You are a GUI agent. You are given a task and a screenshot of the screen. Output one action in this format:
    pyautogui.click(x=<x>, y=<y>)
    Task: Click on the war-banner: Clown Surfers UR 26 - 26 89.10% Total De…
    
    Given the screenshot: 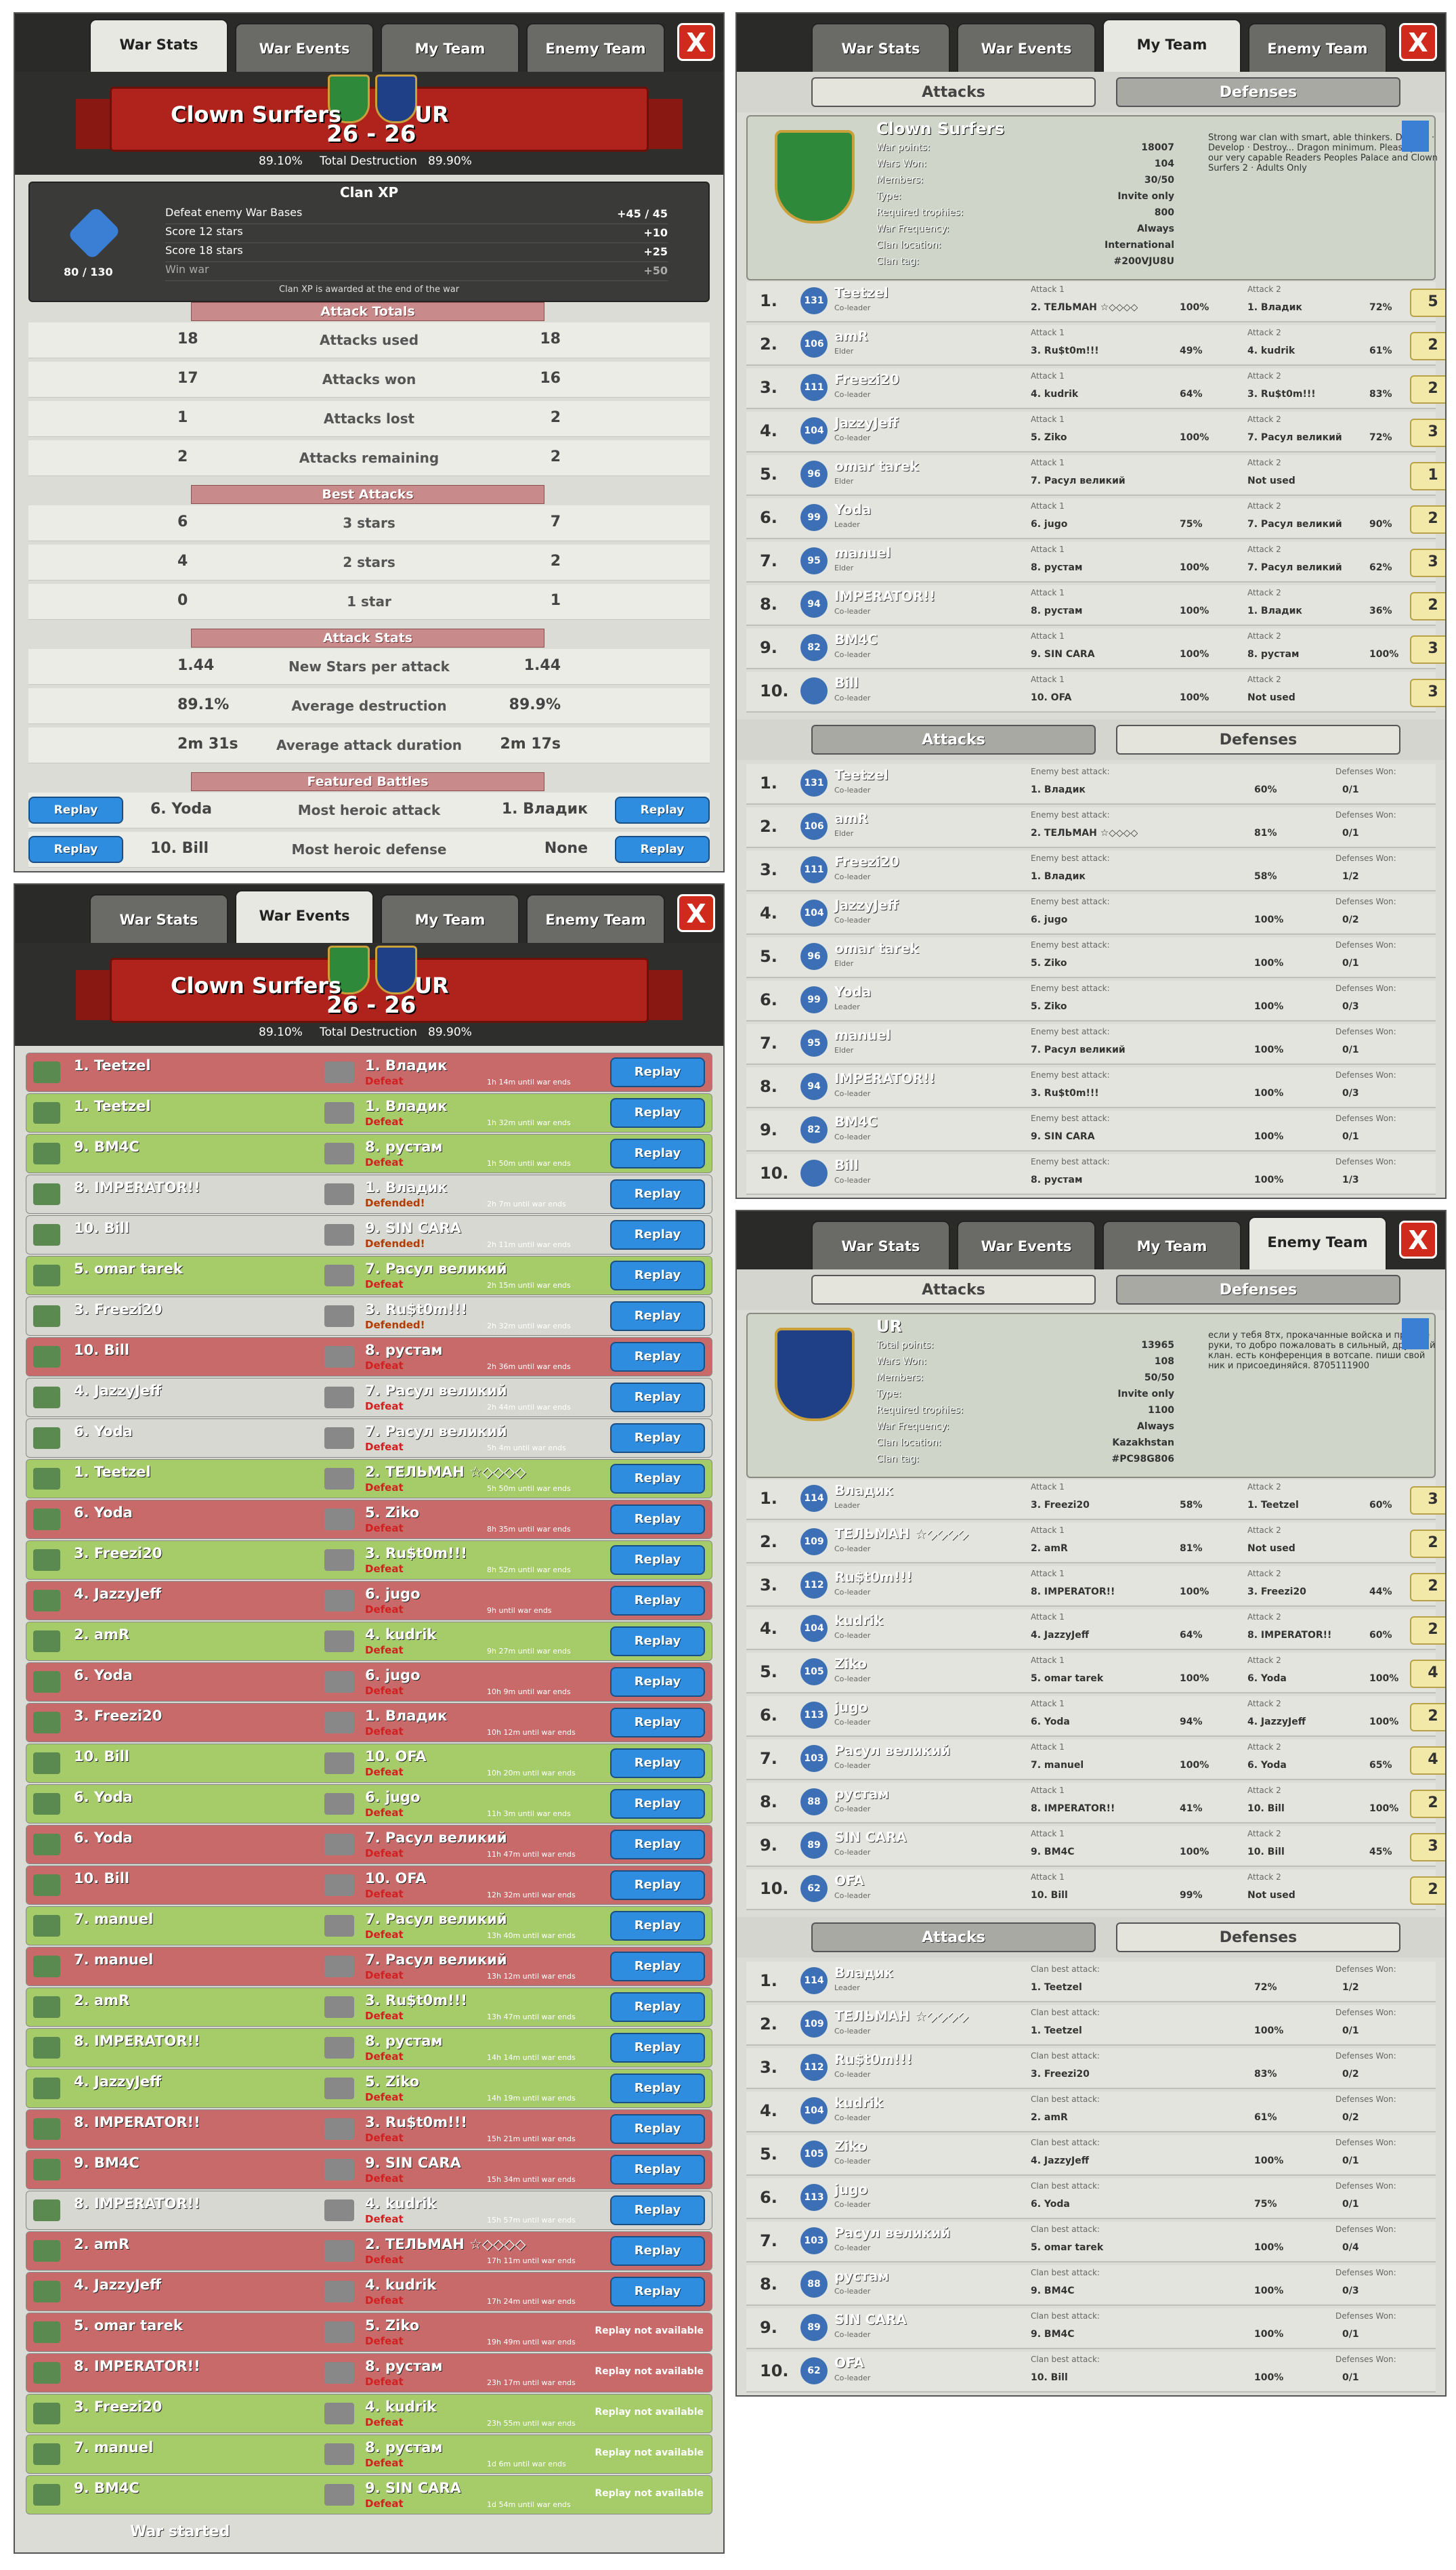 What is the action you would take?
    pyautogui.click(x=369, y=994)
    